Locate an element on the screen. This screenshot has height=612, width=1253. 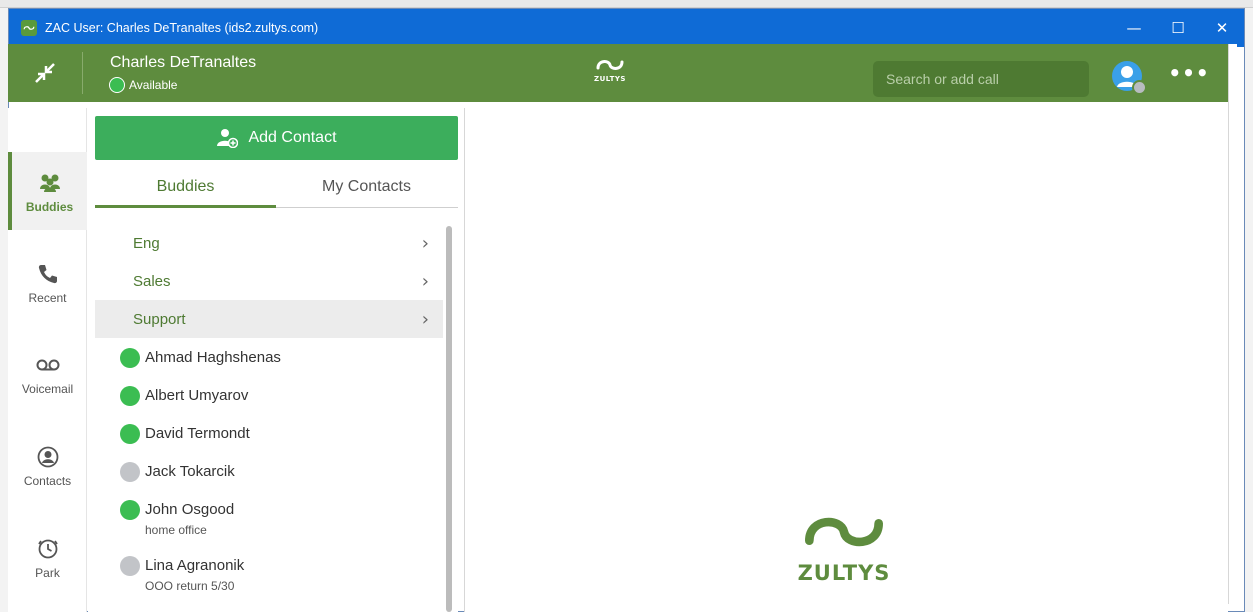
user-avatar is located at coordinates (1129, 78).